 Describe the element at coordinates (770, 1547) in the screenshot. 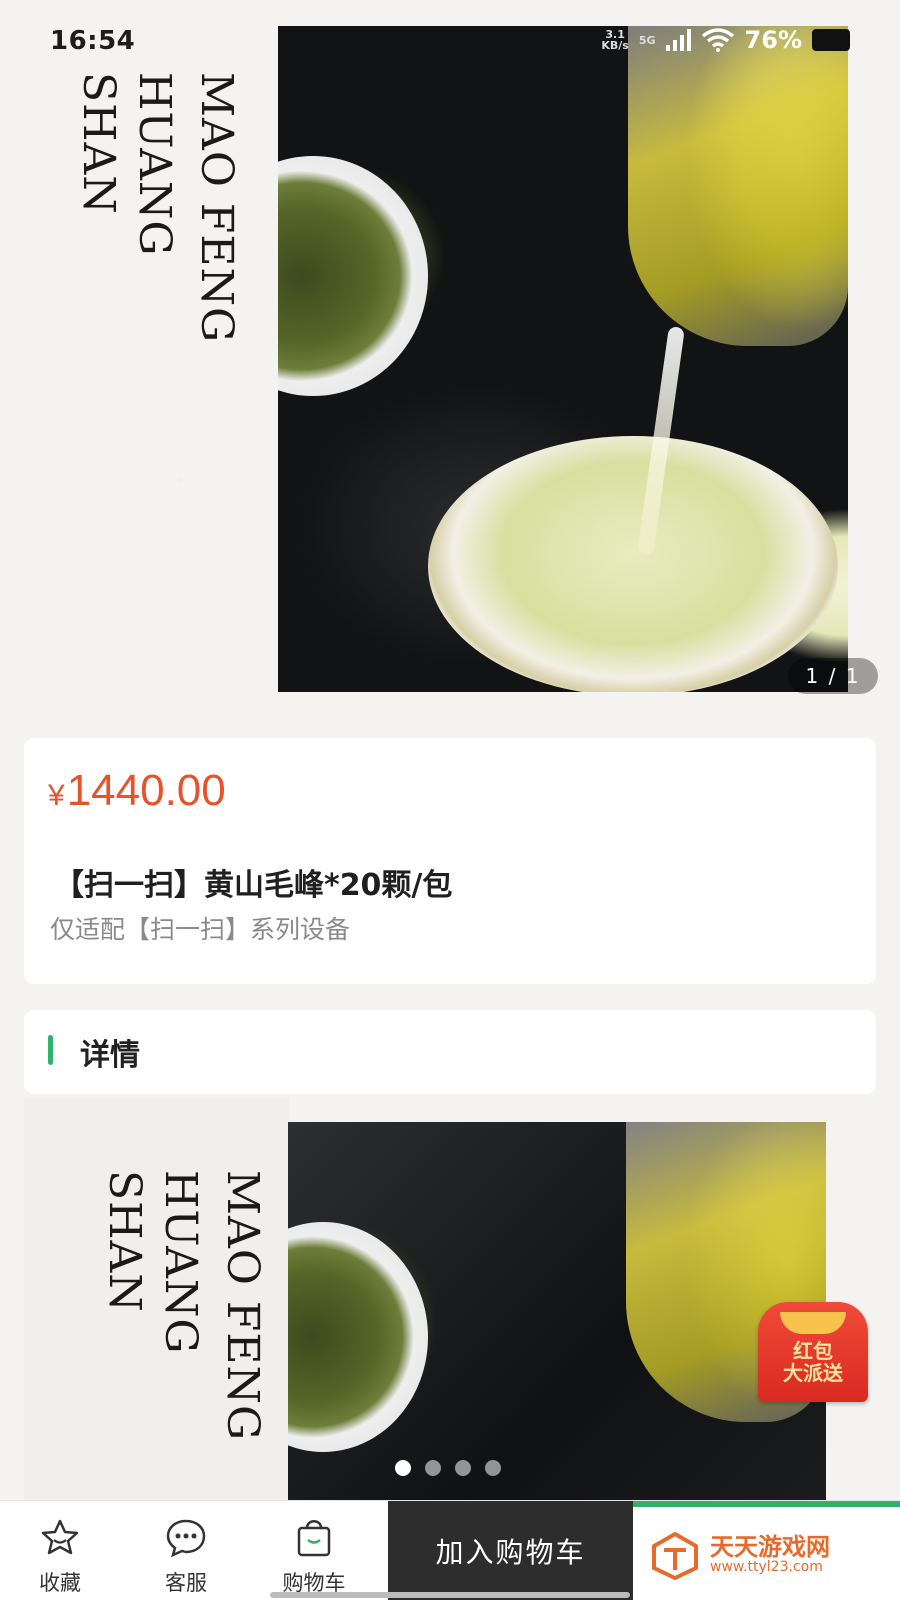

I see `watermark-name: 天天游戏网` at that location.